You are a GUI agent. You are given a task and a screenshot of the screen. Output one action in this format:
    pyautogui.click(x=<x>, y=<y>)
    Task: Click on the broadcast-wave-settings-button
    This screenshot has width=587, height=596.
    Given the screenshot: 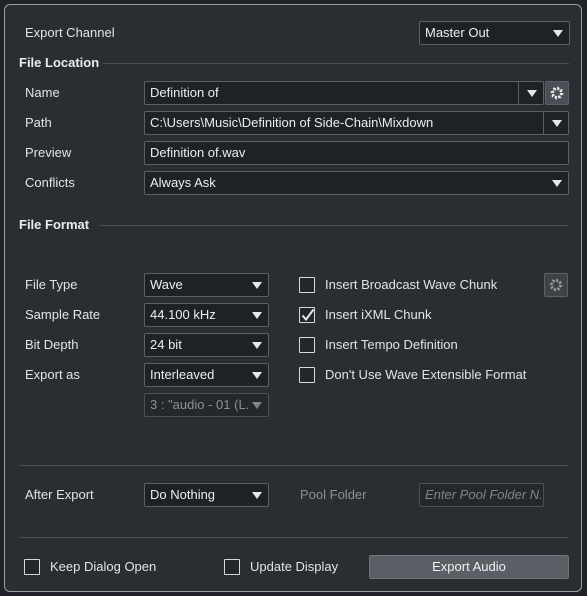 What is the action you would take?
    pyautogui.click(x=556, y=285)
    